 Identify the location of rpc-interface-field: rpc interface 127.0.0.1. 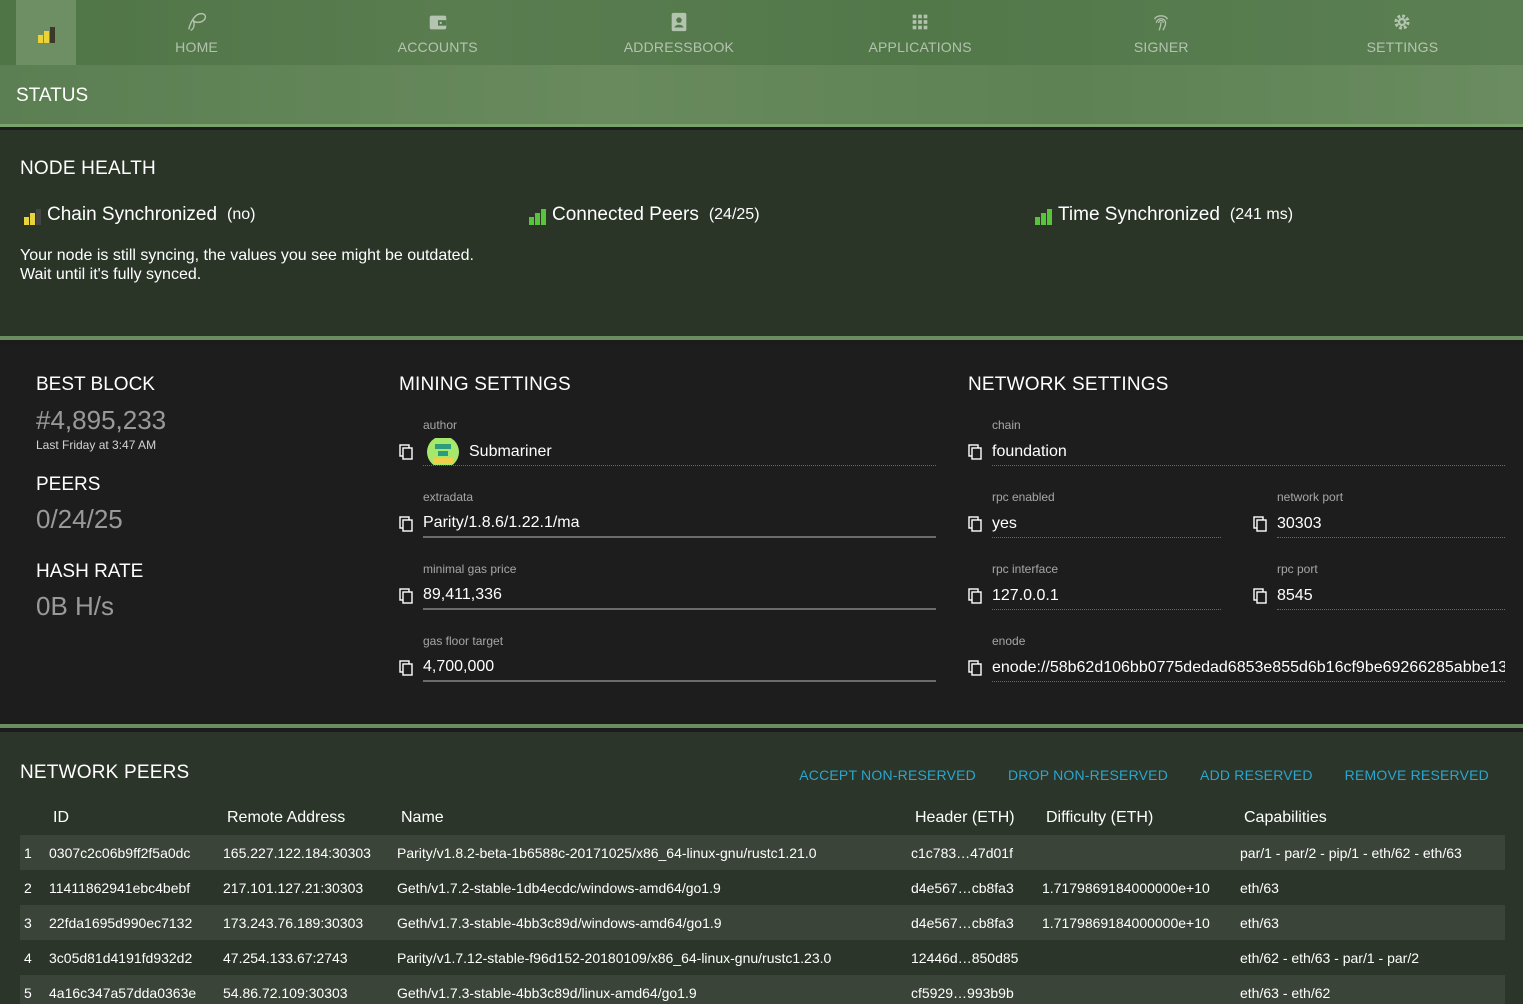
(1094, 586).